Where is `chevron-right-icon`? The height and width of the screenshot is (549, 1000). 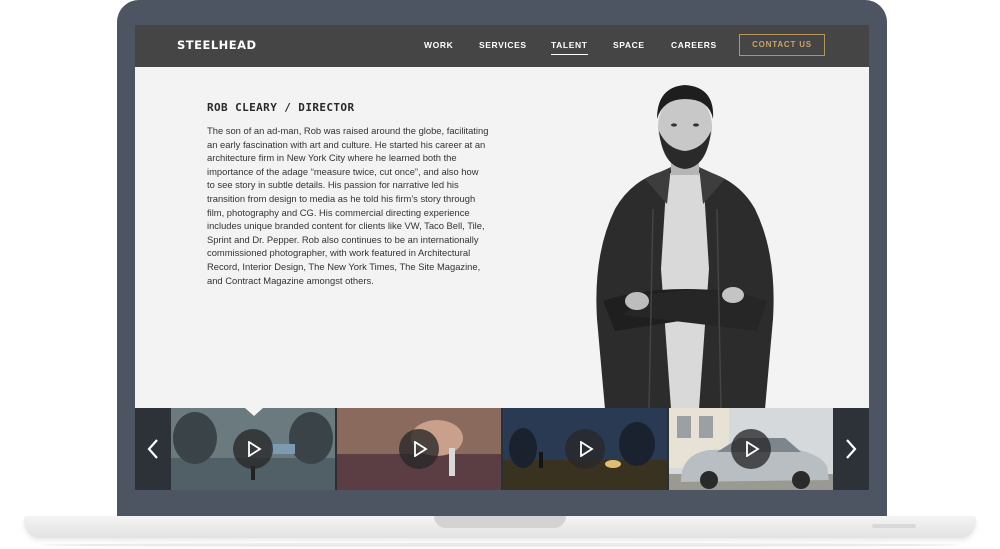 chevron-right-icon is located at coordinates (851, 449).